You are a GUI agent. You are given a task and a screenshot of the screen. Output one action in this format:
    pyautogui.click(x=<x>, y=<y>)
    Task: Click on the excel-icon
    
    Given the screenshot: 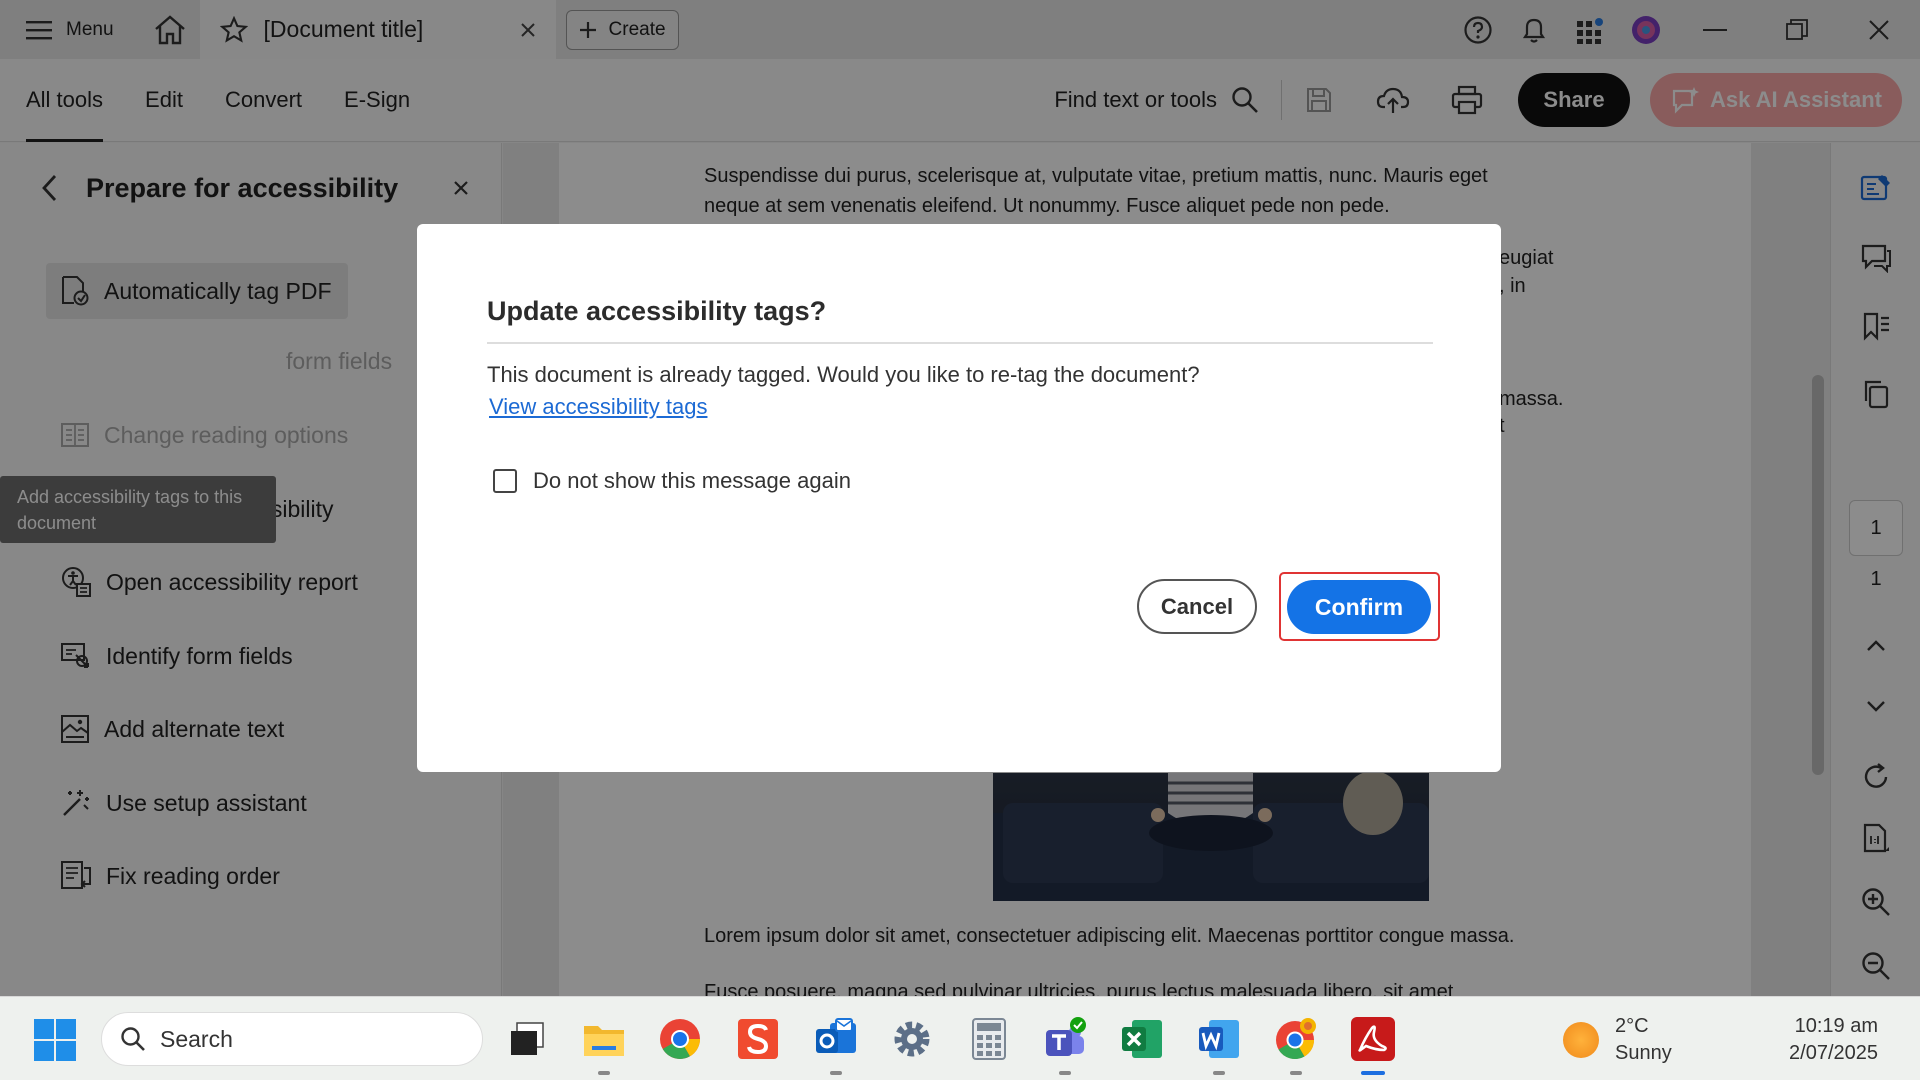 What is the action you would take?
    pyautogui.click(x=1142, y=1039)
    